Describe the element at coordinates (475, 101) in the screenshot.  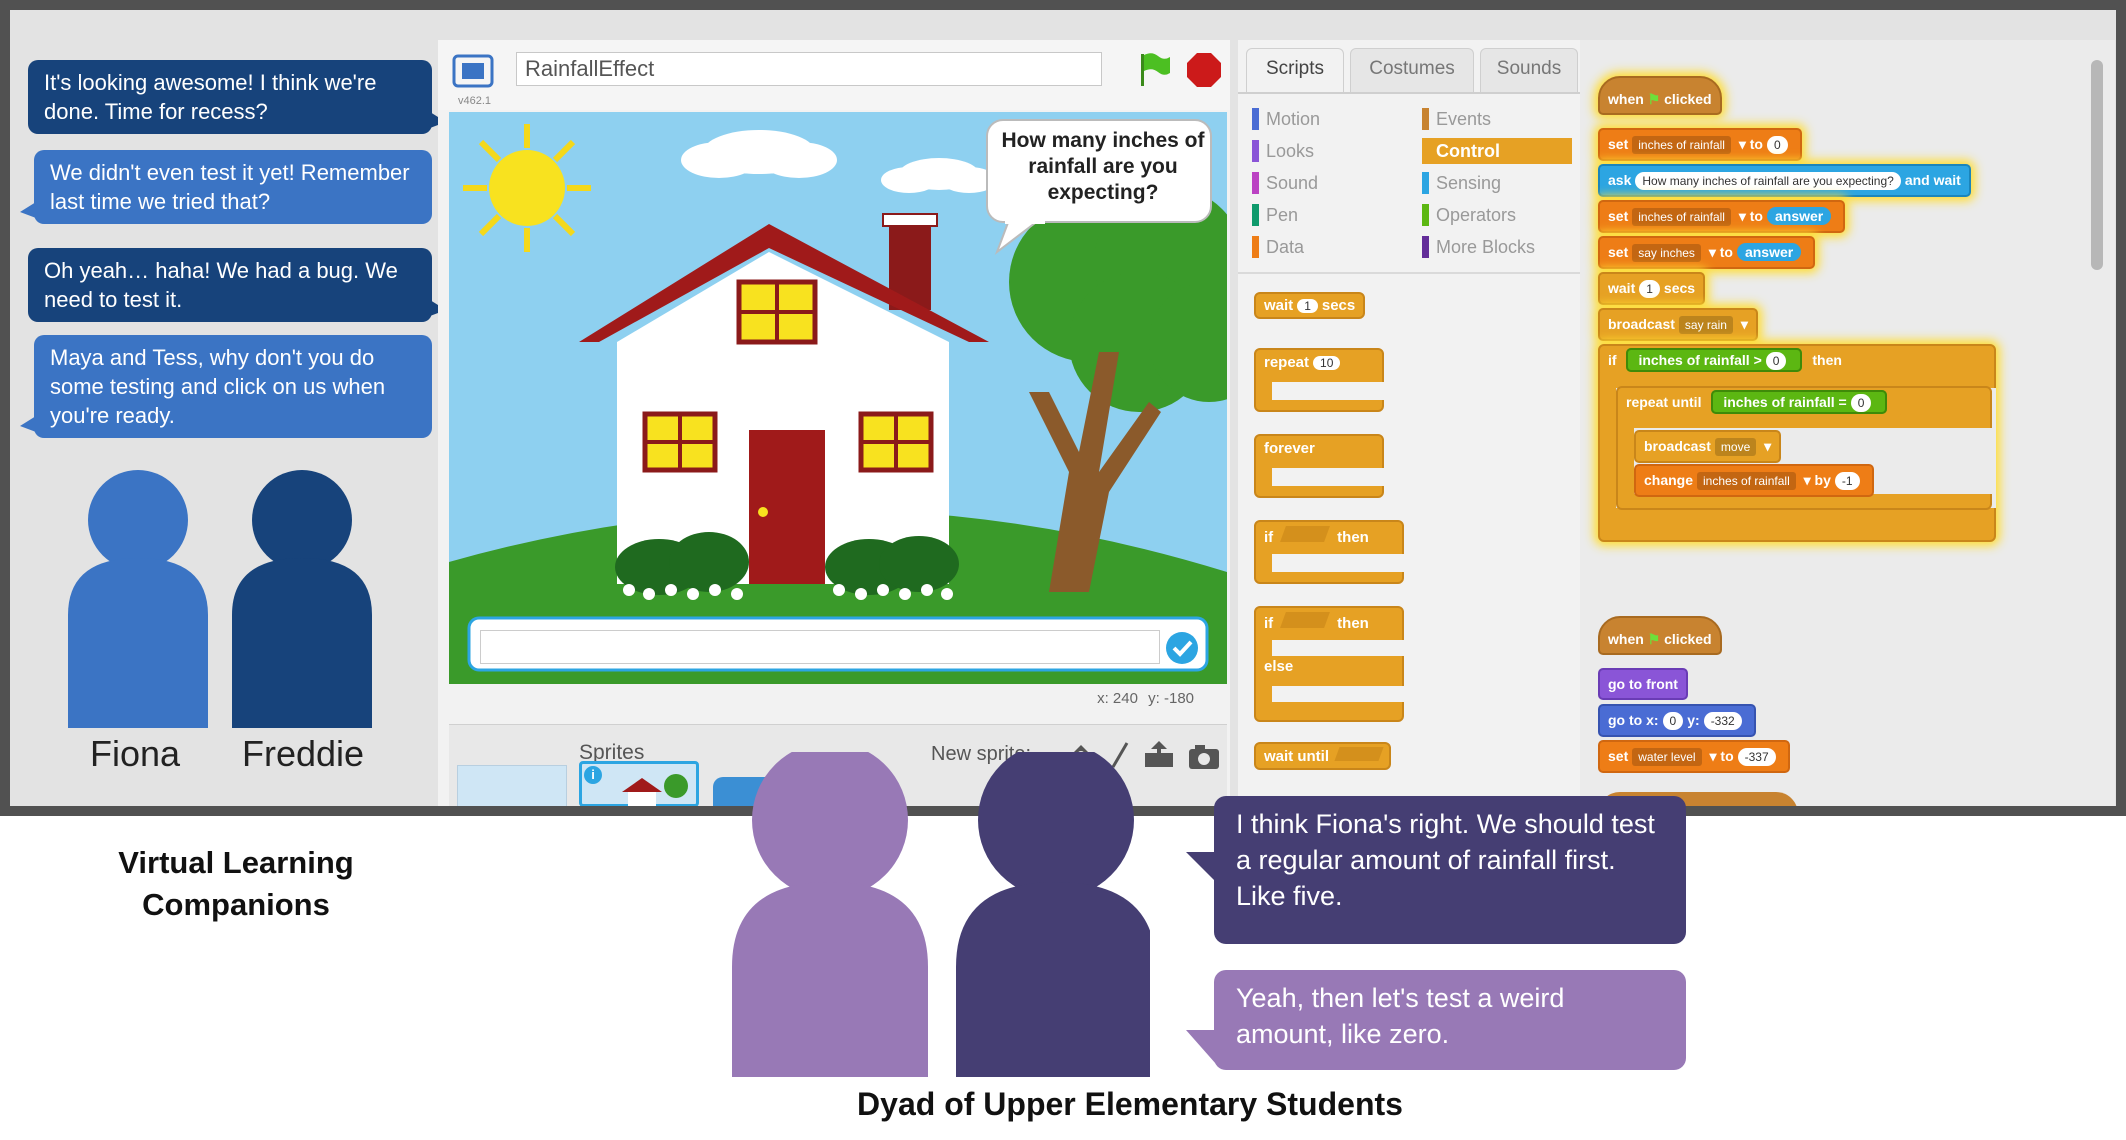
I see `version-label: v462.1` at that location.